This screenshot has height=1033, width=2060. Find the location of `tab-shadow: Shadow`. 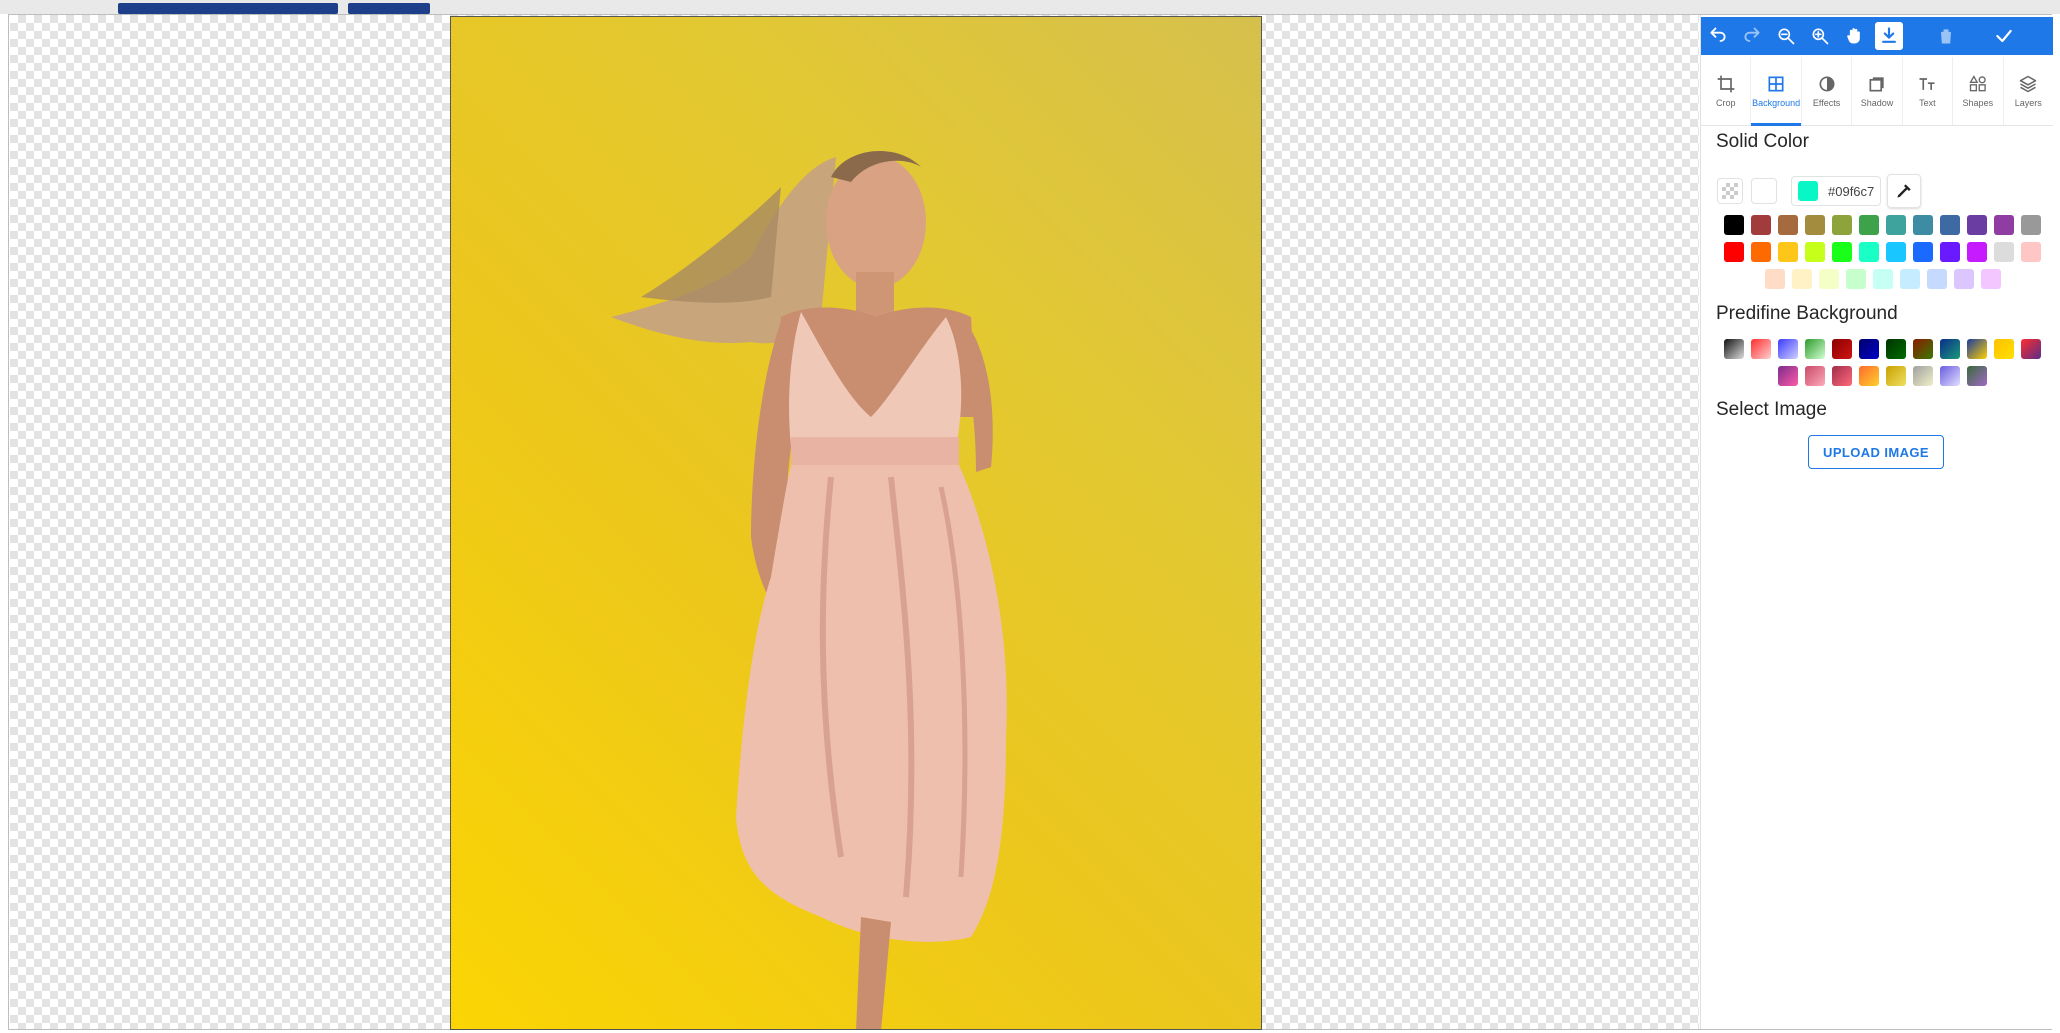

tab-shadow: Shadow is located at coordinates (1877, 91).